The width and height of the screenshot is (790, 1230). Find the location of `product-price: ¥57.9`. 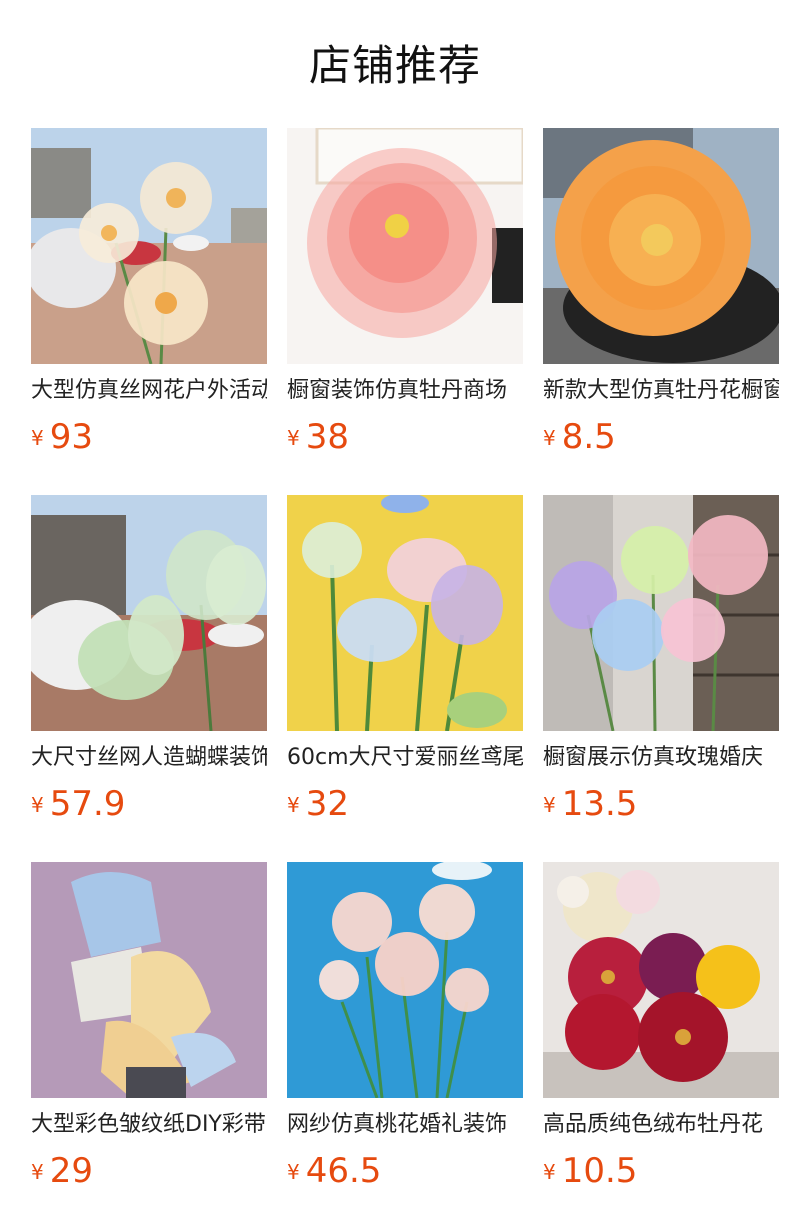

product-price: ¥57.9 is located at coordinates (78, 804).